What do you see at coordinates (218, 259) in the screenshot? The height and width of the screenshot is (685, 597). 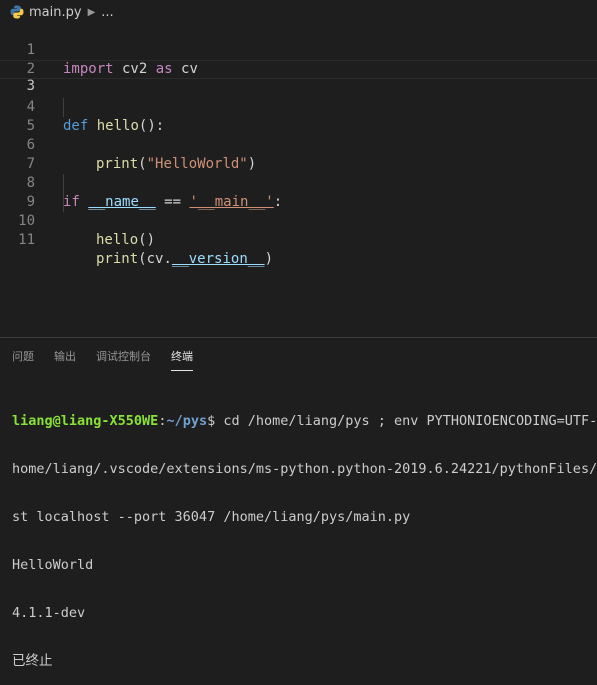 I see `attribute: __version__` at bounding box center [218, 259].